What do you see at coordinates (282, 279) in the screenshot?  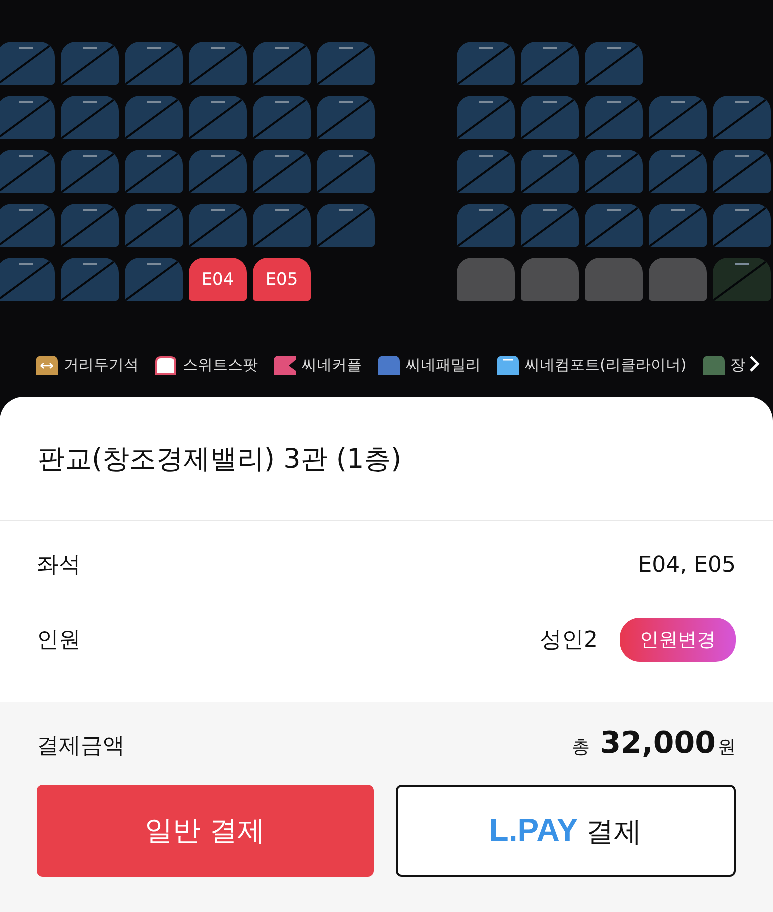 I see `seat: E05` at bounding box center [282, 279].